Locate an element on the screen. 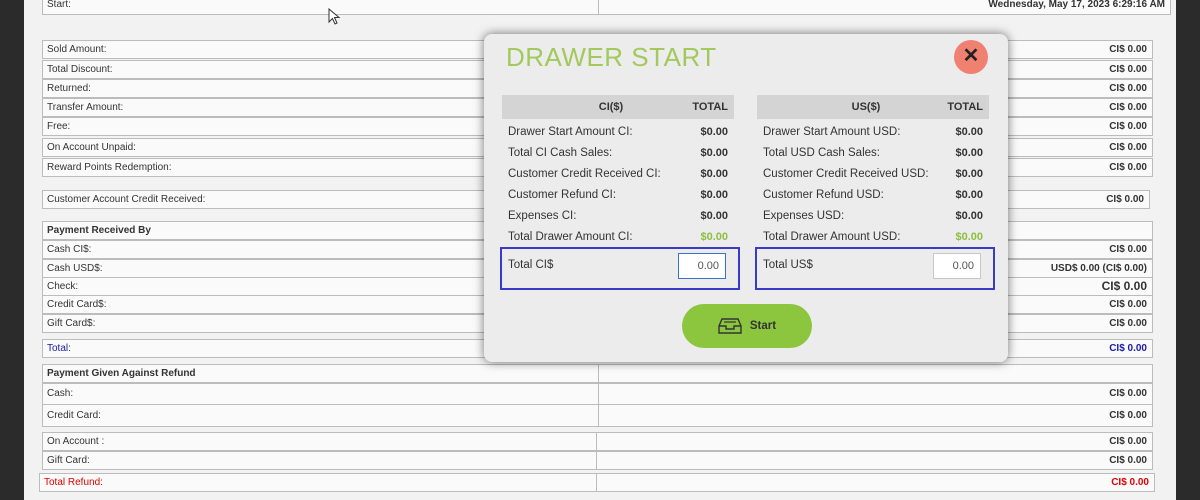 The height and width of the screenshot is (500, 1200). ci-line-refund: Customer Refund CI: $0.00 is located at coordinates (618, 195).